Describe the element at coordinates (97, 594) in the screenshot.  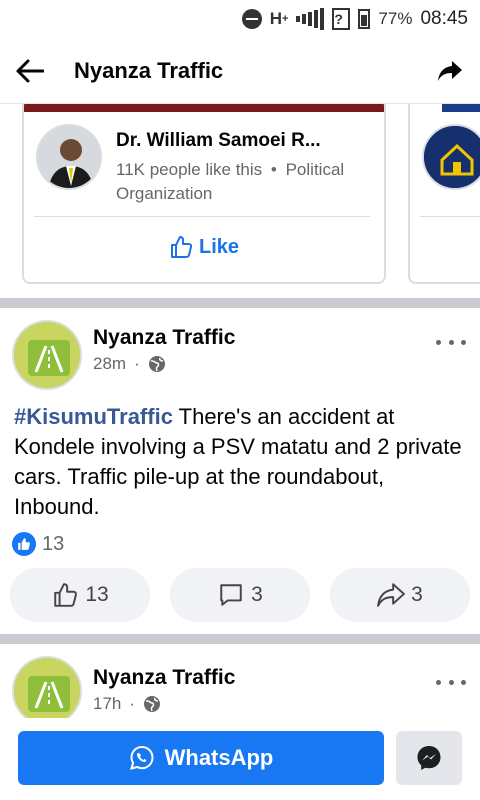
I see `like-count: 13` at that location.